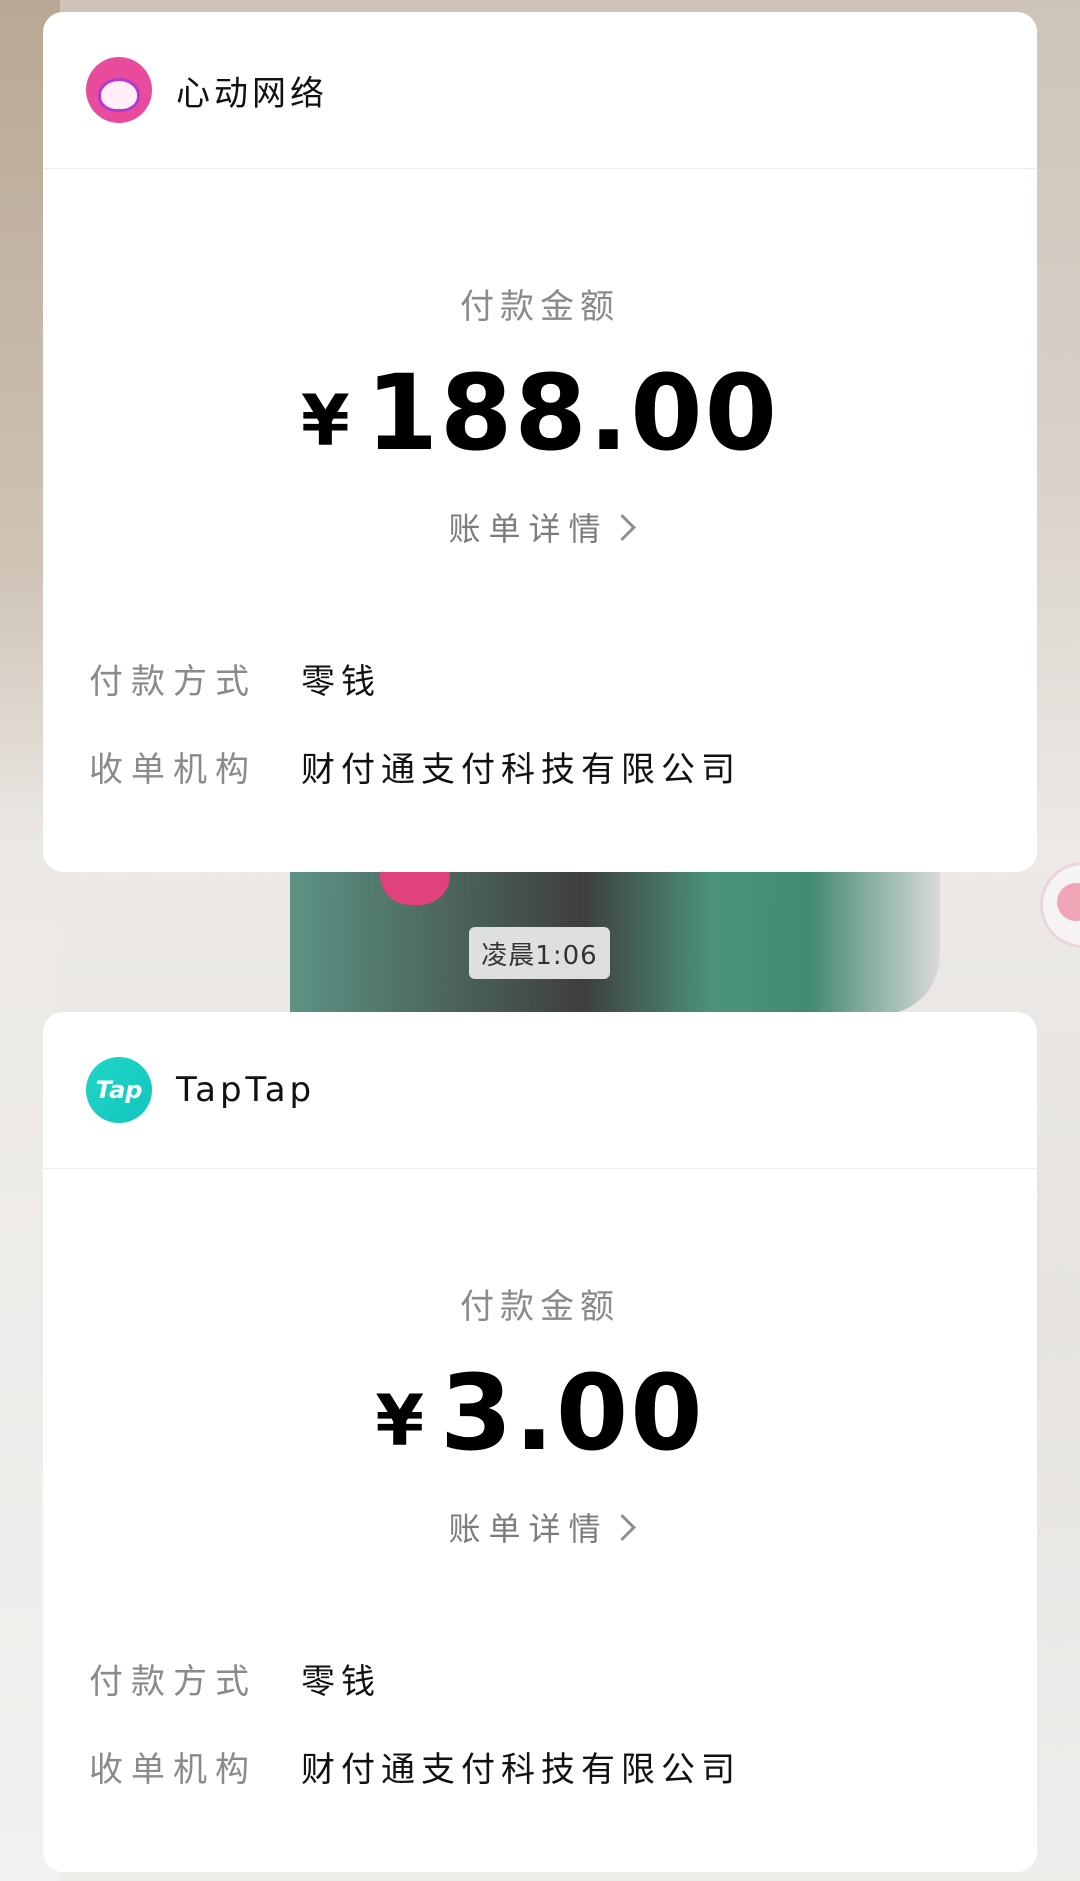  Describe the element at coordinates (572, 1413) in the screenshot. I see `amount-number: 3.00` at that location.